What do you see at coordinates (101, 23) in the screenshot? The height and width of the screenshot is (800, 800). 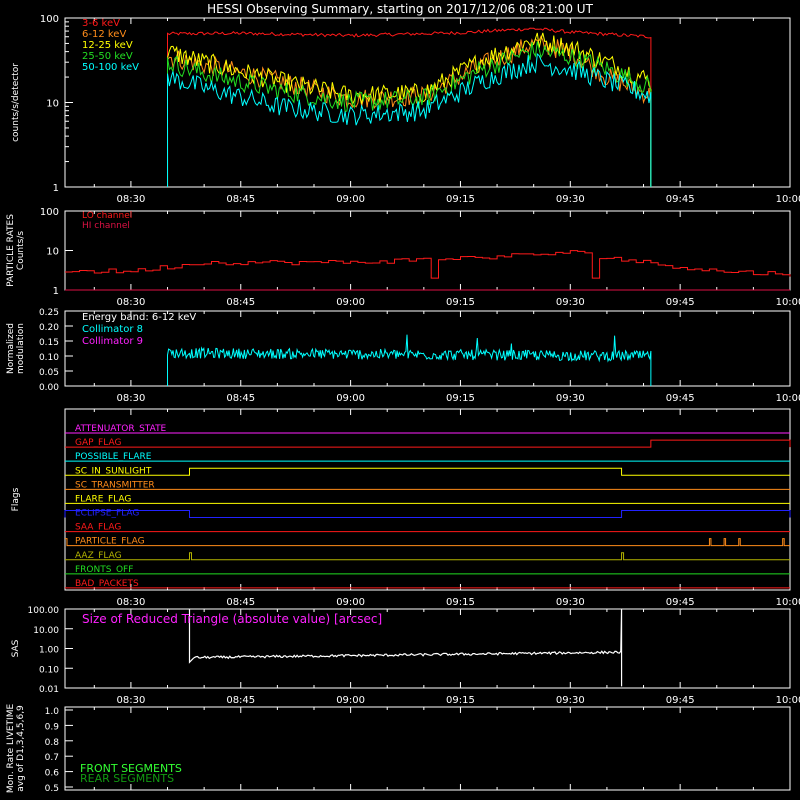 I see `legend-entry: 3-6 keV` at bounding box center [101, 23].